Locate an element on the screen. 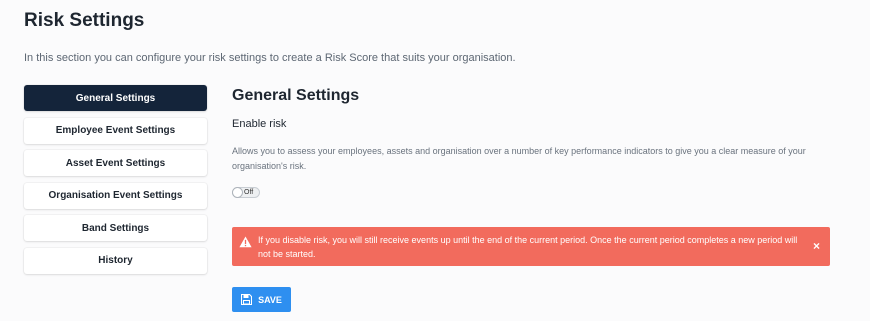 This screenshot has width=870, height=321. nav-item-general-settings: General Settings is located at coordinates (115, 98).